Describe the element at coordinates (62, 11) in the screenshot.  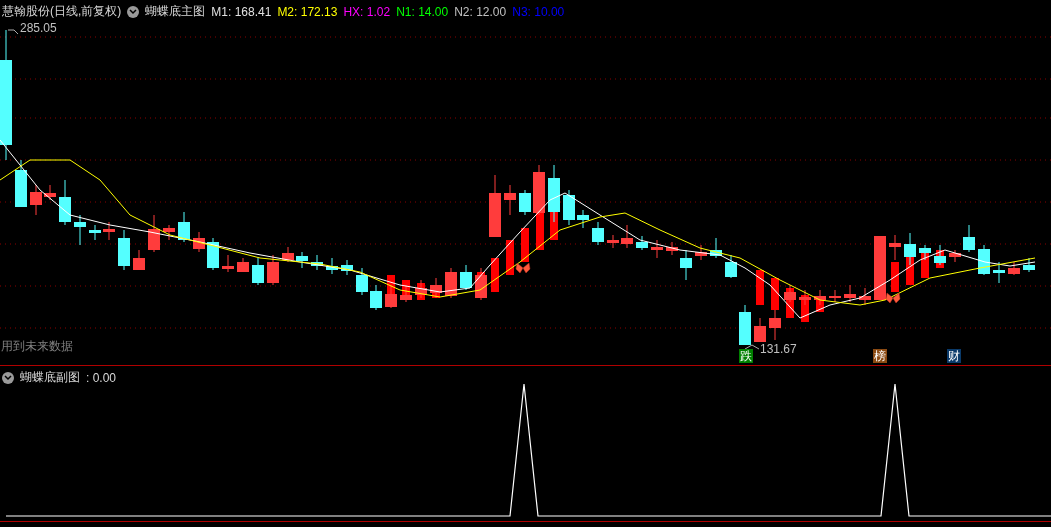
I see `stock-title: 慧翰股份(日线,前复权)` at that location.